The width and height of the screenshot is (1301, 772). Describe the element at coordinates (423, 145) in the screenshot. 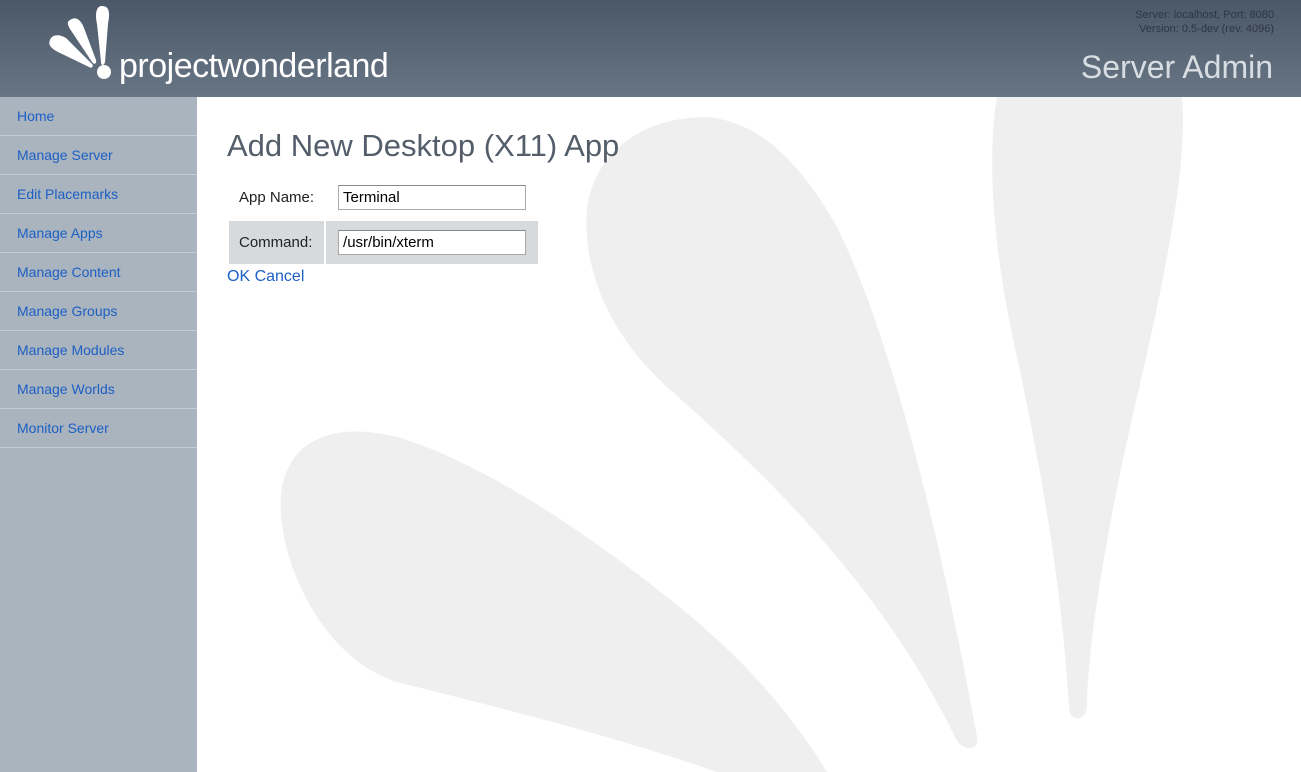

I see `page-title: Add New Desktop (X11) App` at that location.